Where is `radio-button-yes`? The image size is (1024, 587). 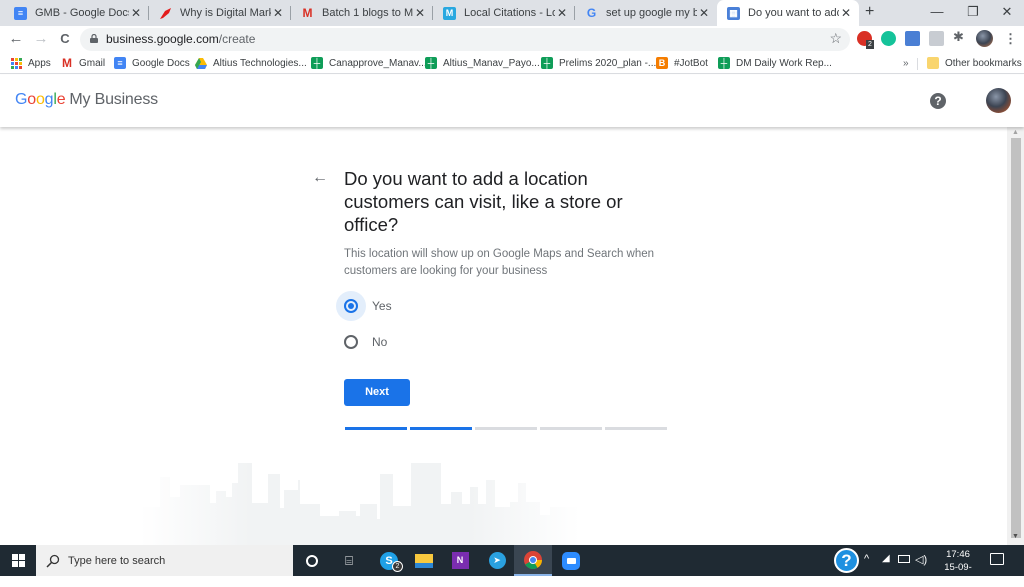
radio-button-yes is located at coordinates (351, 306).